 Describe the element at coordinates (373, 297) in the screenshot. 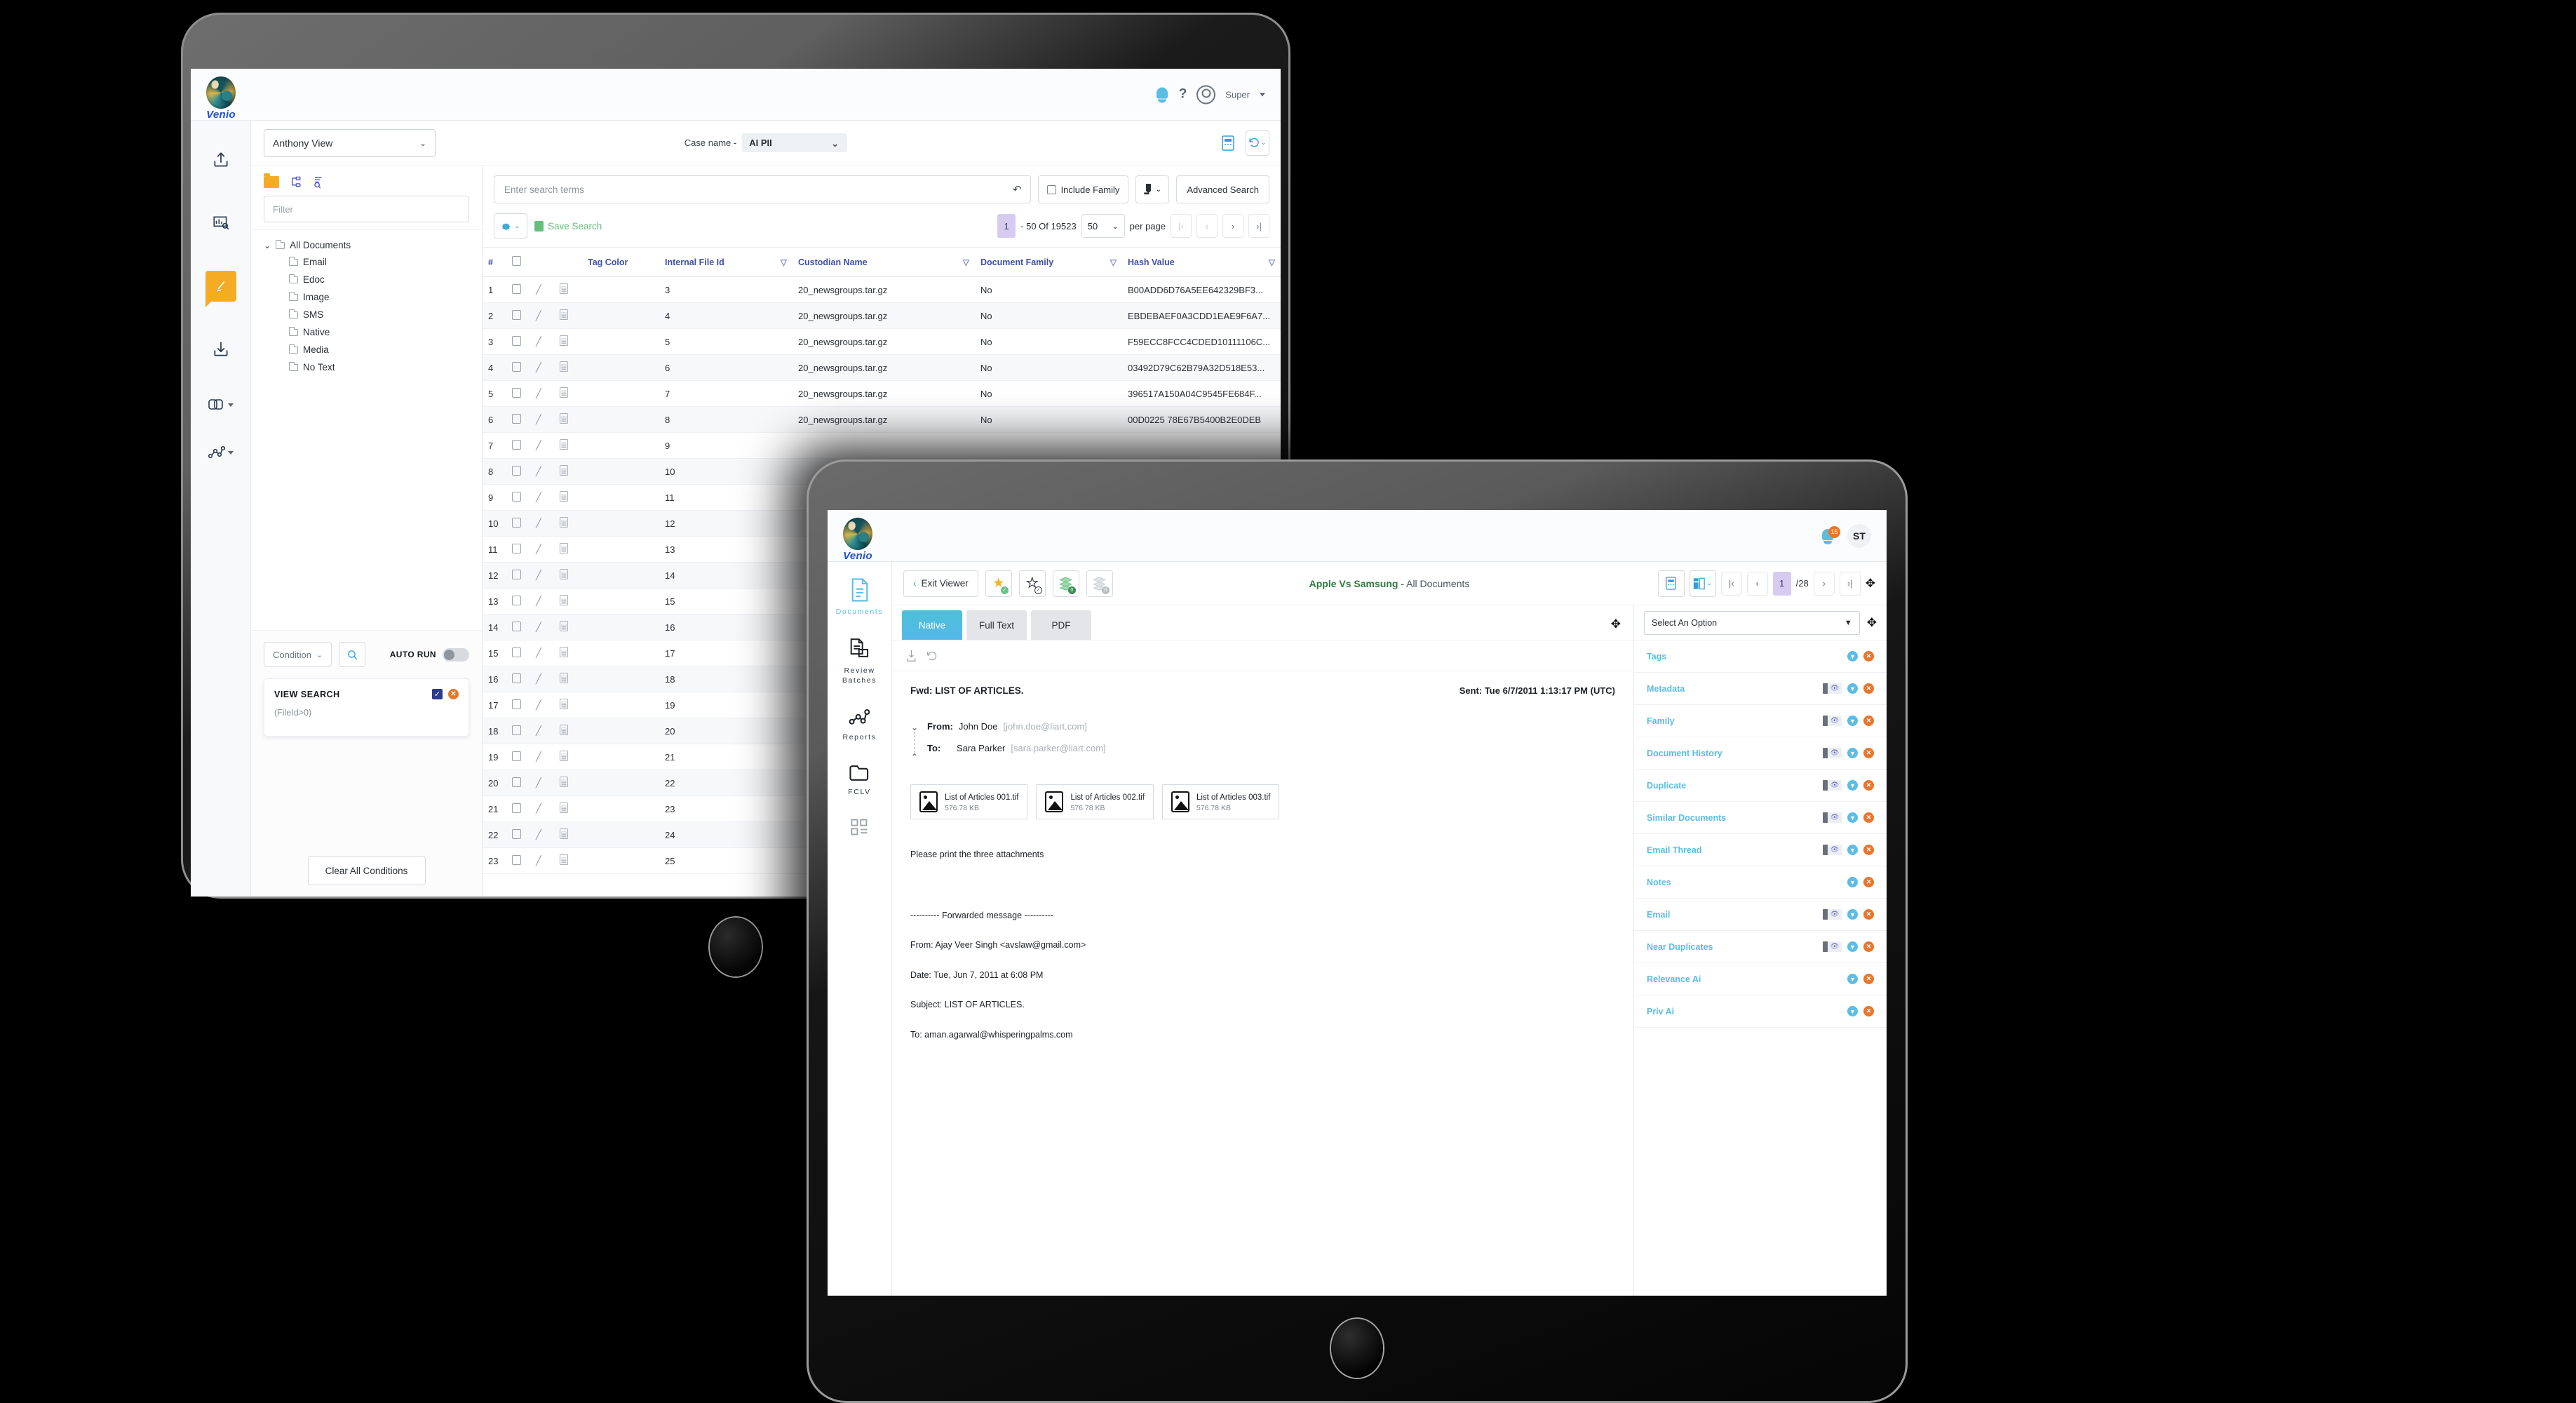

I see `tree-node-image: Image` at that location.